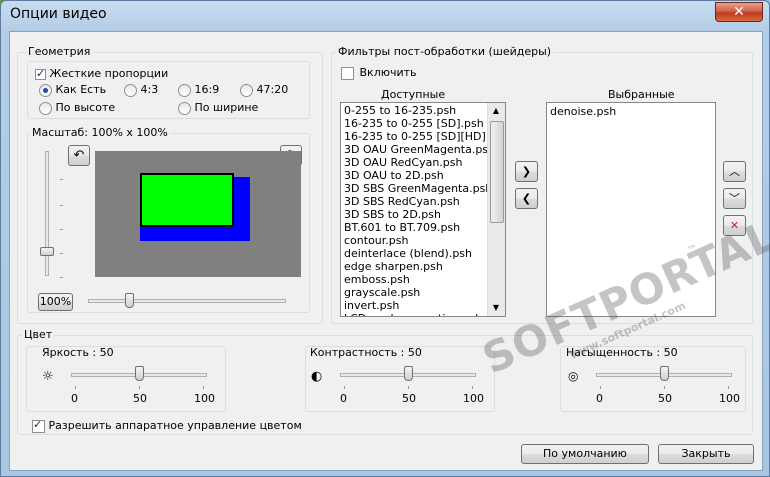  I want to click on zoom-reset-button: 100%, so click(55, 302).